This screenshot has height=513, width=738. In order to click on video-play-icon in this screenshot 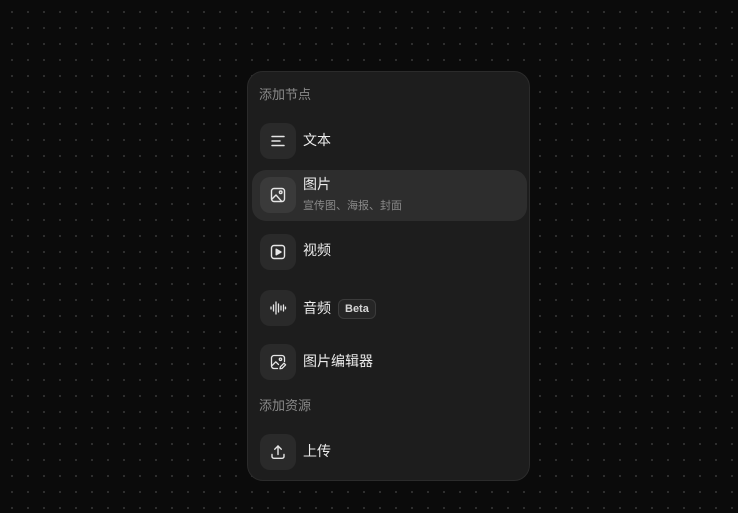, I will do `click(278, 252)`.